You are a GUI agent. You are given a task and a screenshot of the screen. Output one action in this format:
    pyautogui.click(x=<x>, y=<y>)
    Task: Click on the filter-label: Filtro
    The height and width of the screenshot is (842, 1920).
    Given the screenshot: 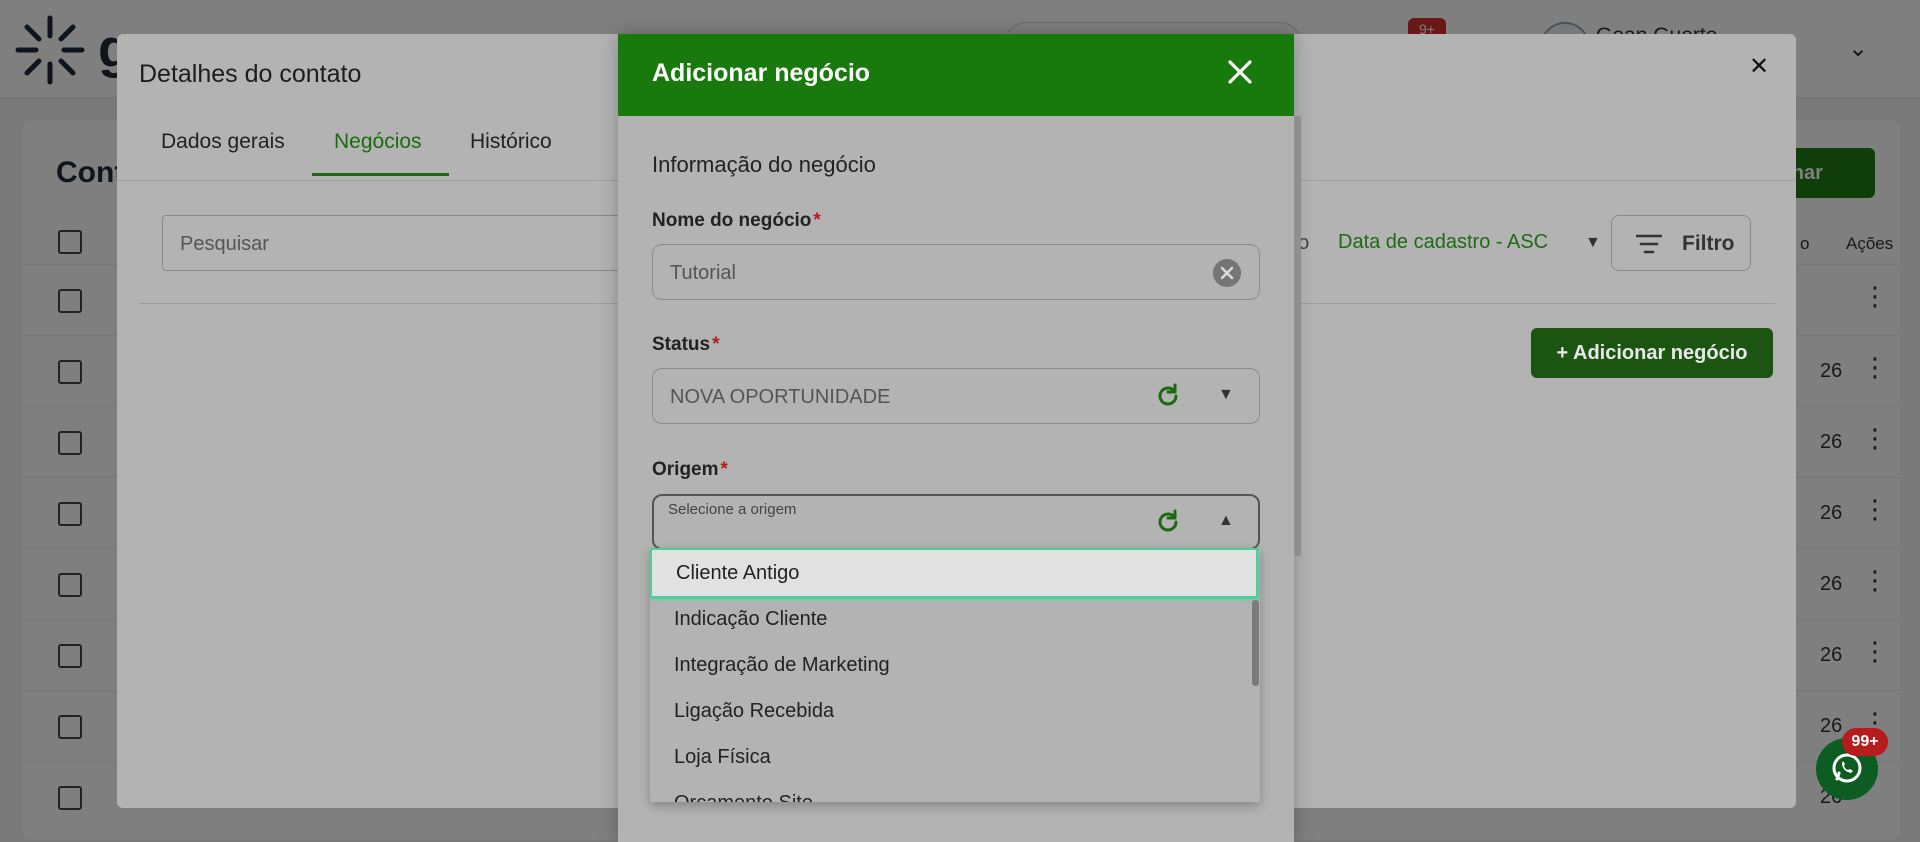 What is the action you would take?
    pyautogui.click(x=1708, y=243)
    